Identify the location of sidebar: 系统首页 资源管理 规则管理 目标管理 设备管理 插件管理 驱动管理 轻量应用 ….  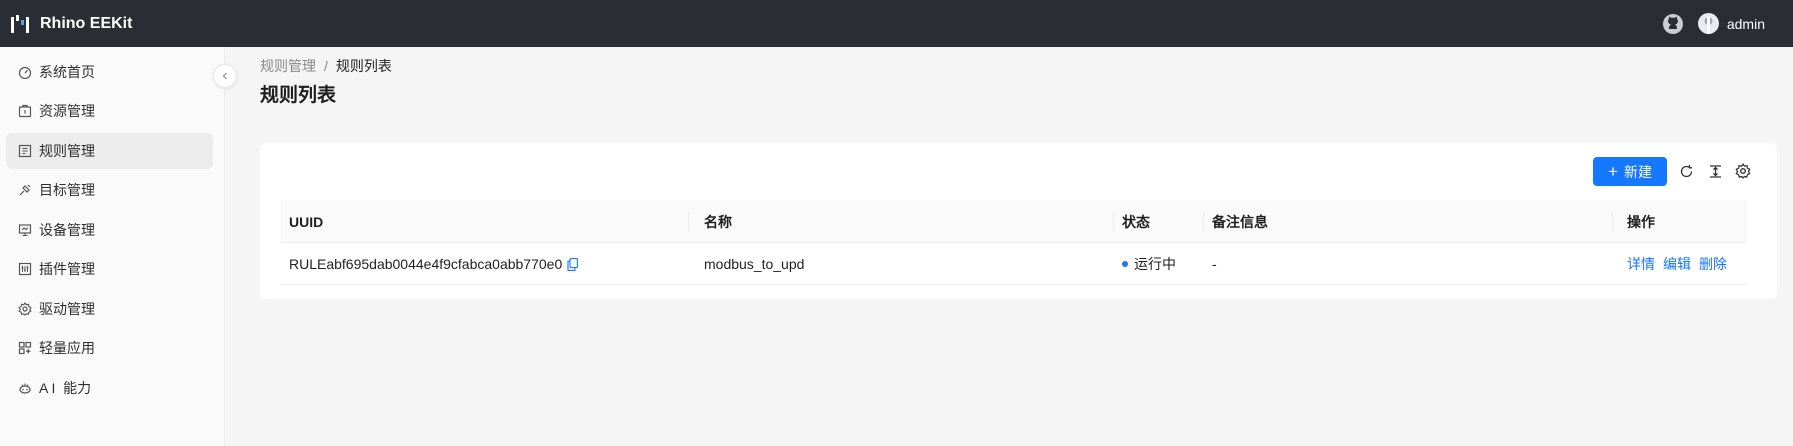
(112, 246).